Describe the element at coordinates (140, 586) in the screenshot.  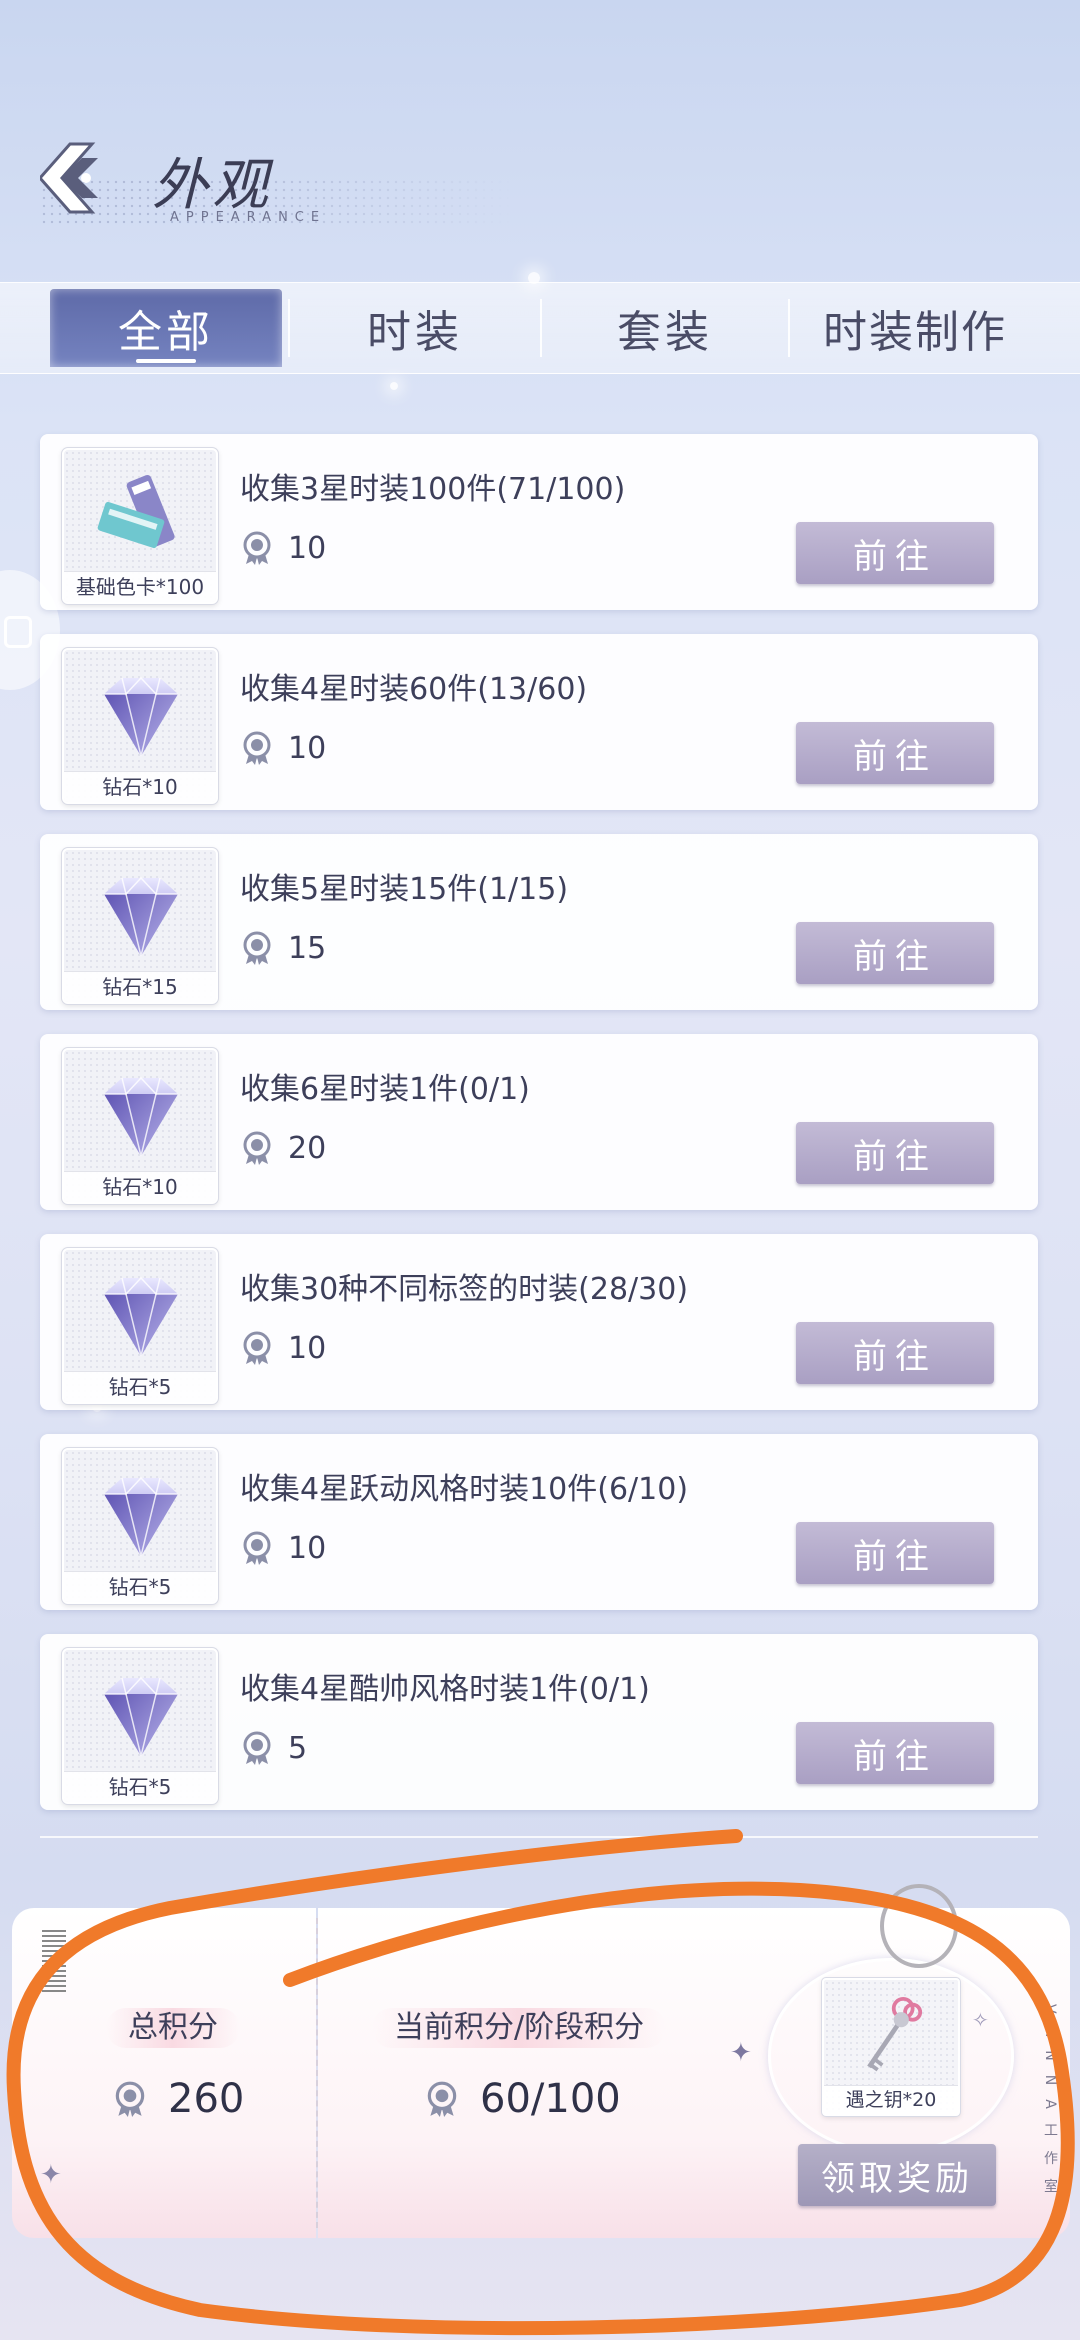
I see `task-reward-label: 基础色卡*100` at that location.